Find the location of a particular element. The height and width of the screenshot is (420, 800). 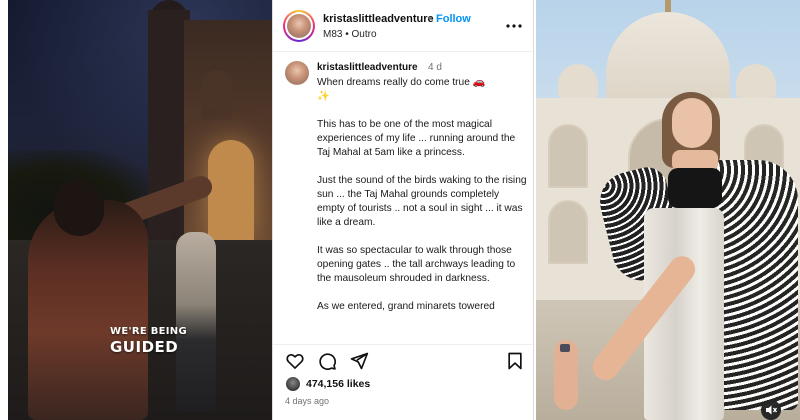

woman-head is located at coordinates (79, 208).